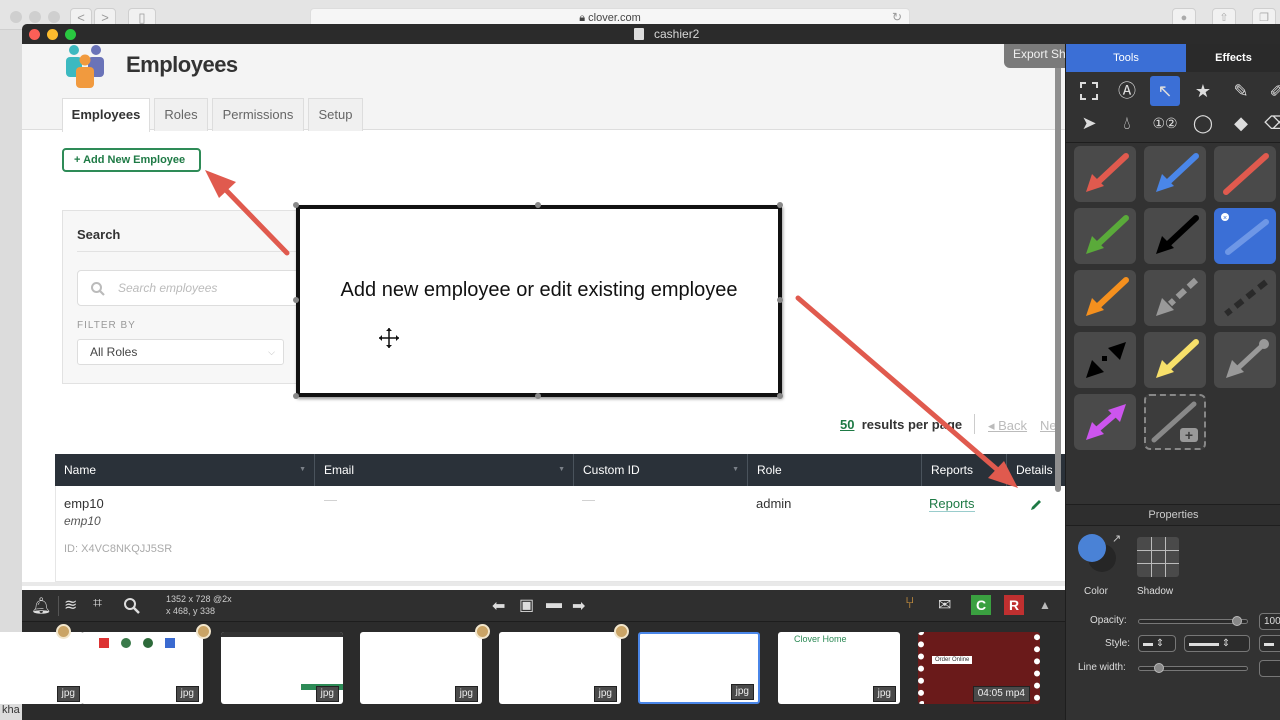  What do you see at coordinates (1157, 643) in the screenshot?
I see `line-cap-select: ▬ ⇕` at bounding box center [1157, 643].